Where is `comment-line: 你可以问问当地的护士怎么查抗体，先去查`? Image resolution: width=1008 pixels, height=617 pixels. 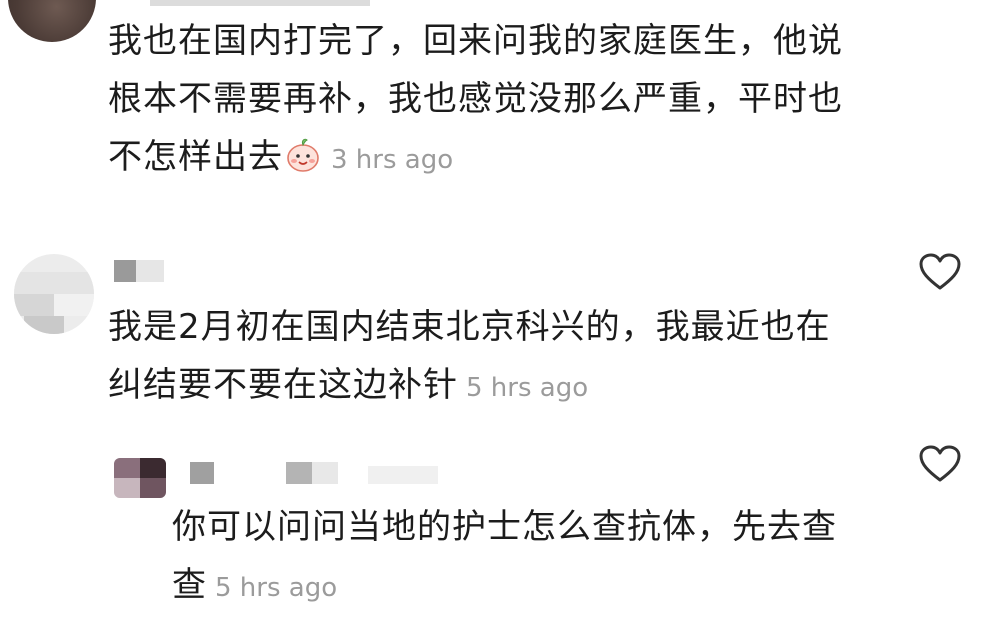 comment-line: 你可以问问当地的护士怎么查抗体，先去查 is located at coordinates (504, 527).